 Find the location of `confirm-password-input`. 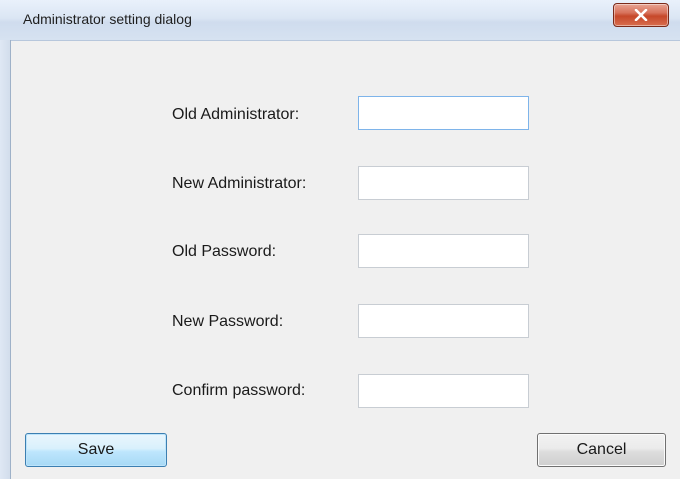

confirm-password-input is located at coordinates (443, 391).